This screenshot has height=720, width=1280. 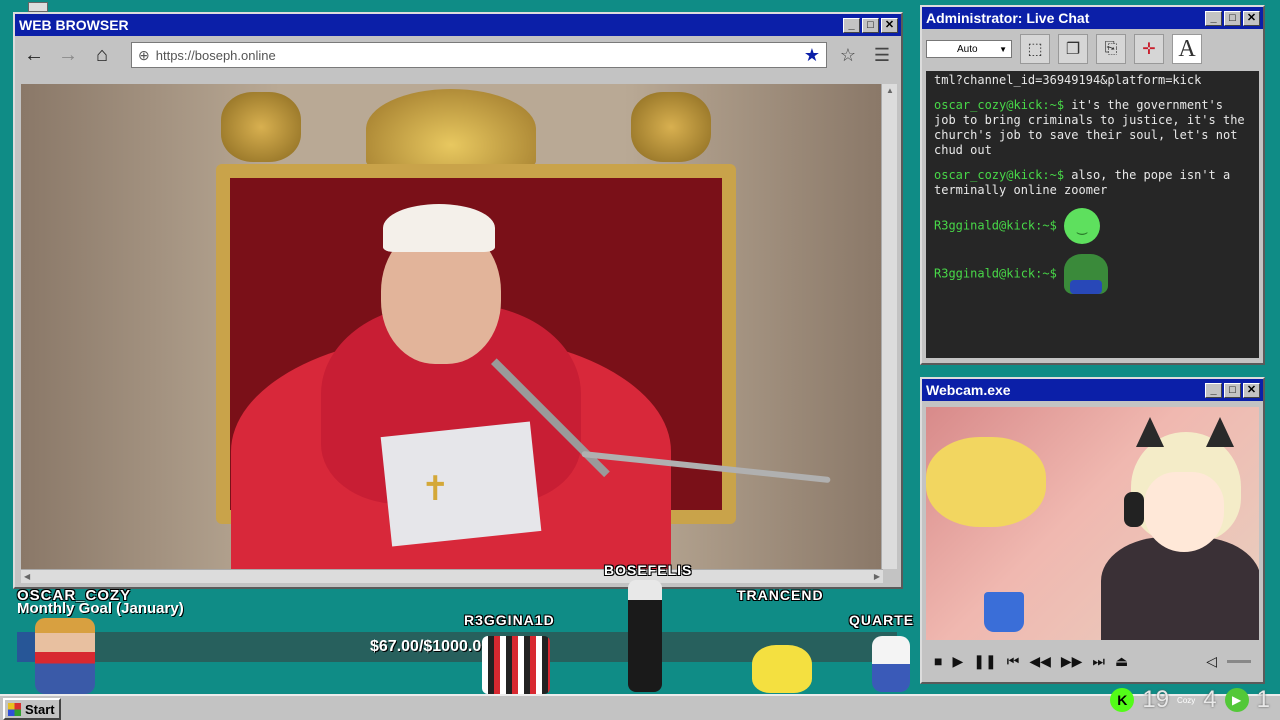 What do you see at coordinates (102, 55) in the screenshot?
I see `home-icon: ⌂` at bounding box center [102, 55].